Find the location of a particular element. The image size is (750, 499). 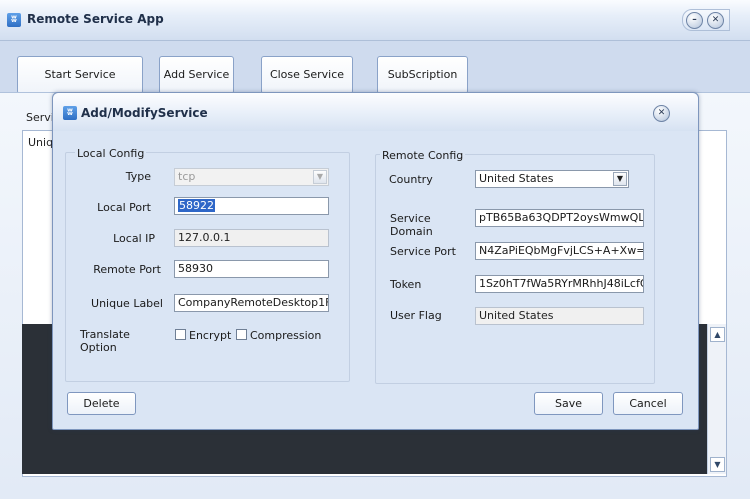

unique-label-label: Unique Label is located at coordinates (127, 303).